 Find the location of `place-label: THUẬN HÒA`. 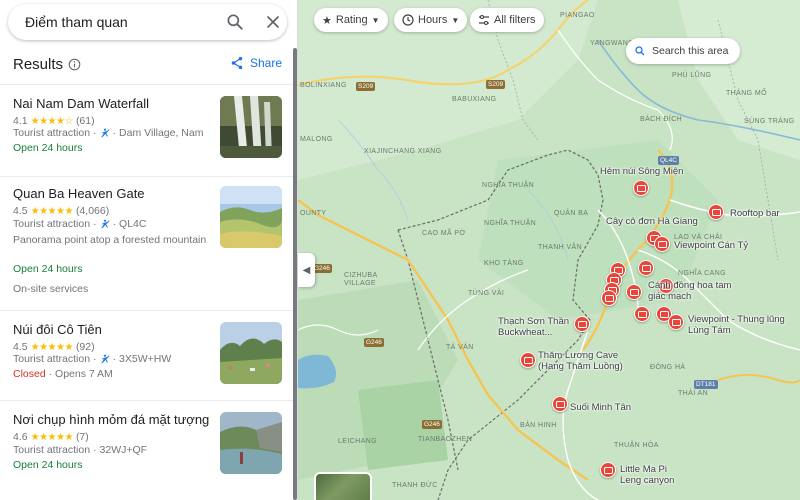

place-label: THUẬN HÒA is located at coordinates (636, 445).